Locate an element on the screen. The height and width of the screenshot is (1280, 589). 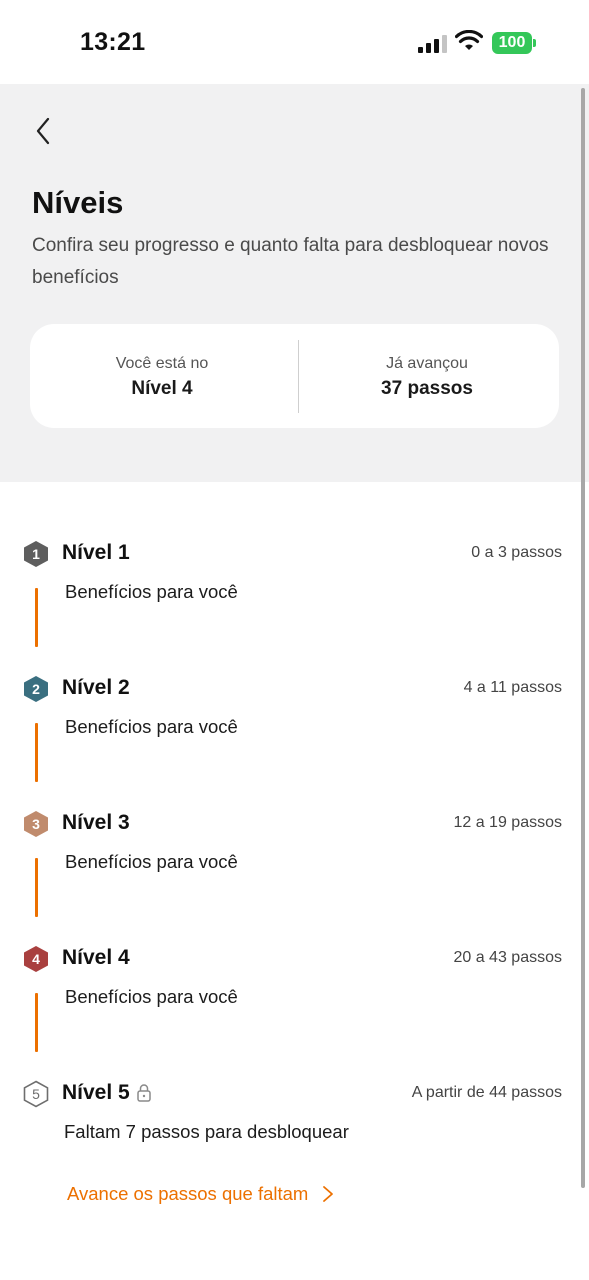
level-name: Nível 3 is located at coordinates (96, 822).